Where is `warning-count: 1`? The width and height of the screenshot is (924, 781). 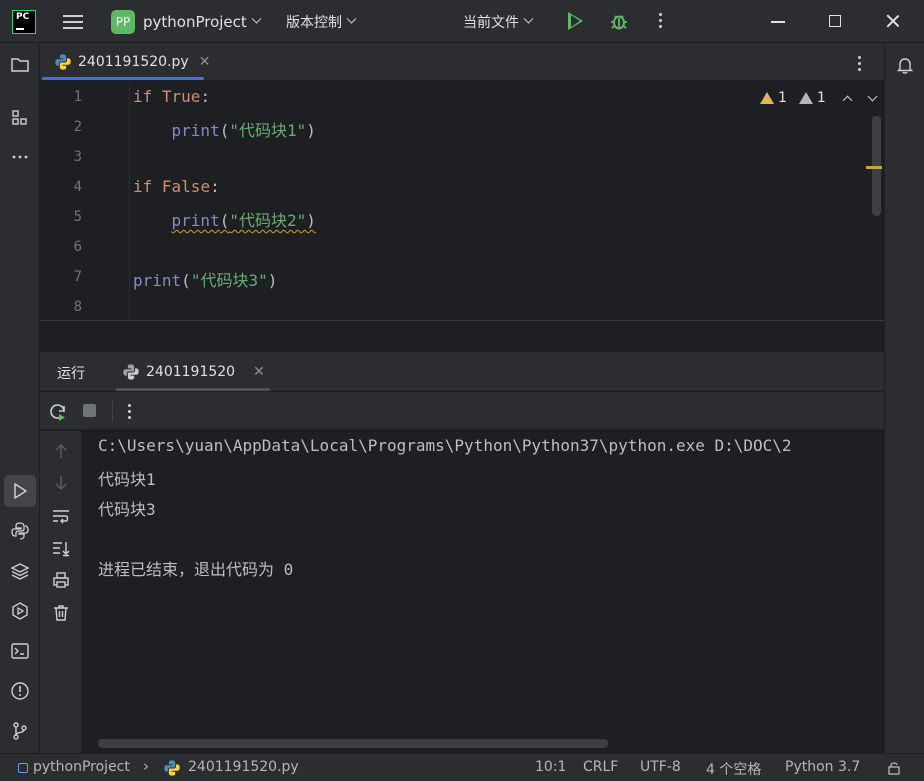 warning-count: 1 is located at coordinates (782, 98).